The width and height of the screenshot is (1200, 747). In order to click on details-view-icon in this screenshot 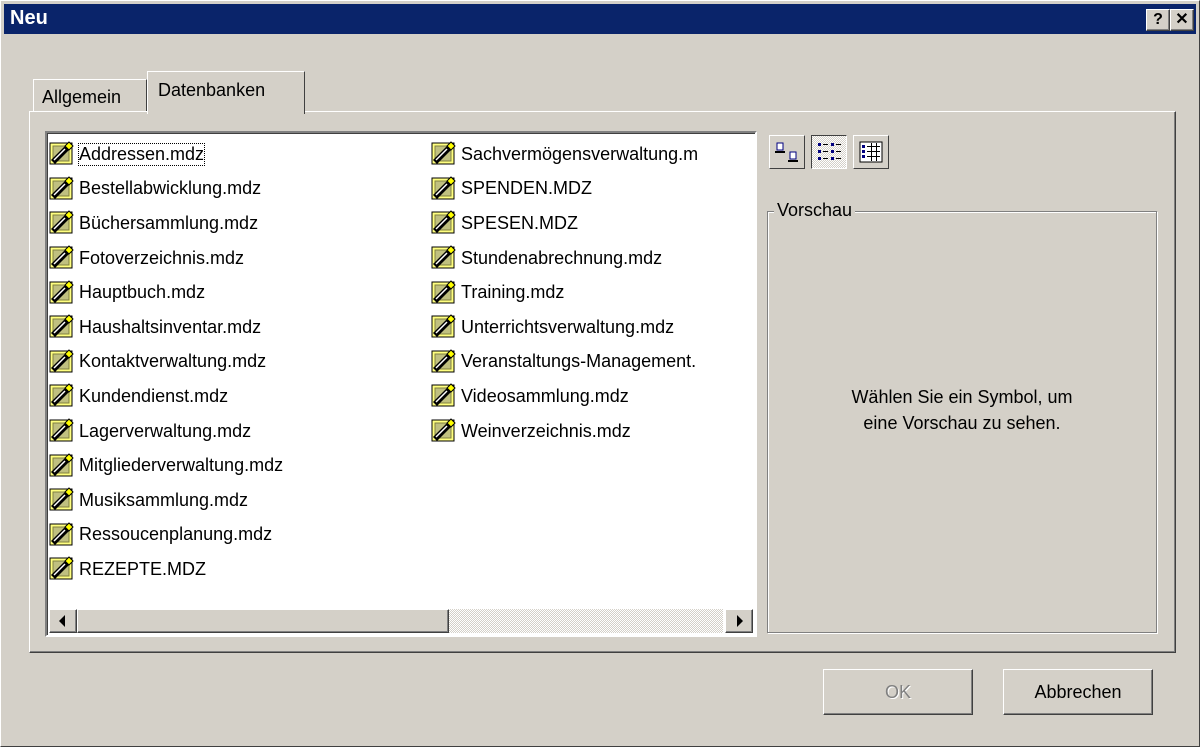, I will do `click(871, 152)`.